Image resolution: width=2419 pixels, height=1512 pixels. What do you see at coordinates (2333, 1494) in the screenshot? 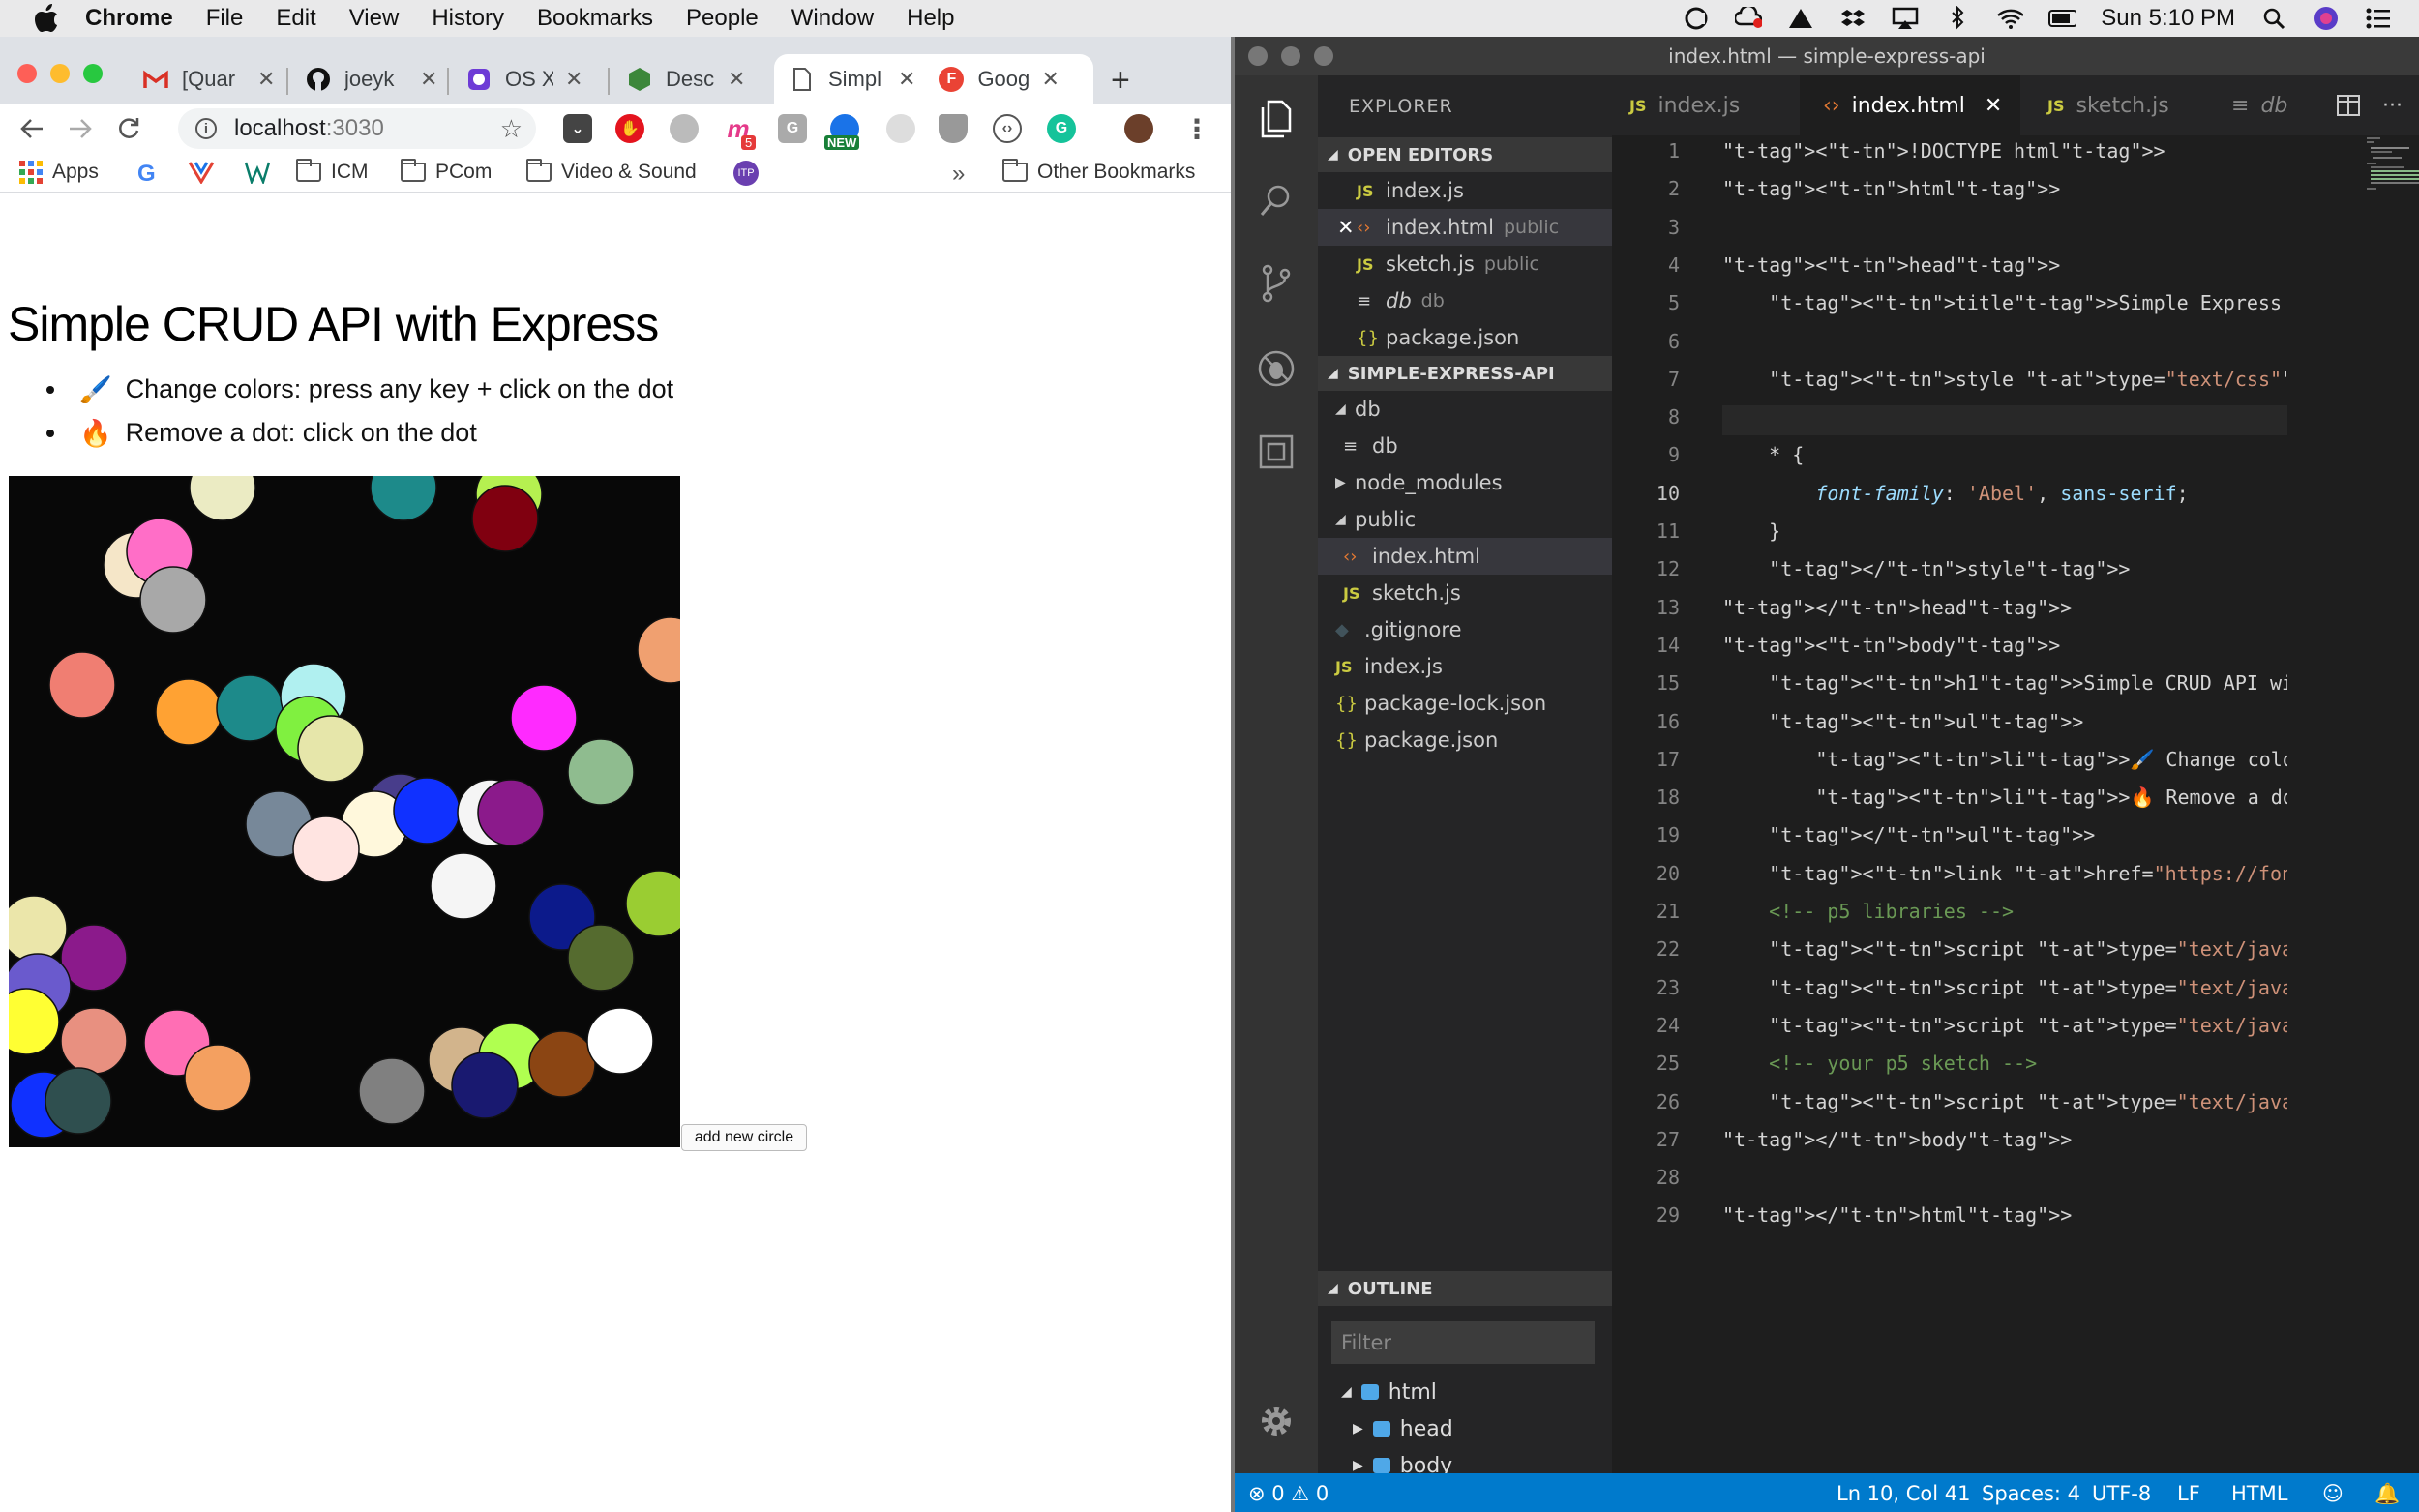
I see `feedback-smiley-icon: ☺` at bounding box center [2333, 1494].